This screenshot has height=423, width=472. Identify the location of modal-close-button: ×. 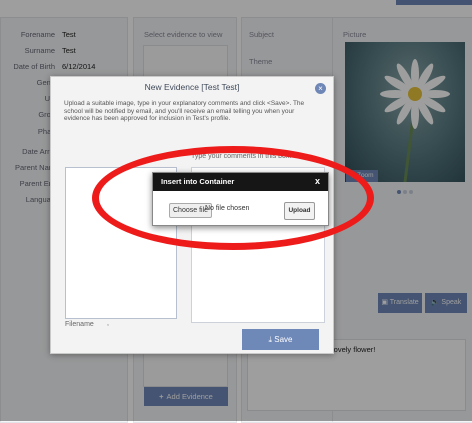
(320, 88).